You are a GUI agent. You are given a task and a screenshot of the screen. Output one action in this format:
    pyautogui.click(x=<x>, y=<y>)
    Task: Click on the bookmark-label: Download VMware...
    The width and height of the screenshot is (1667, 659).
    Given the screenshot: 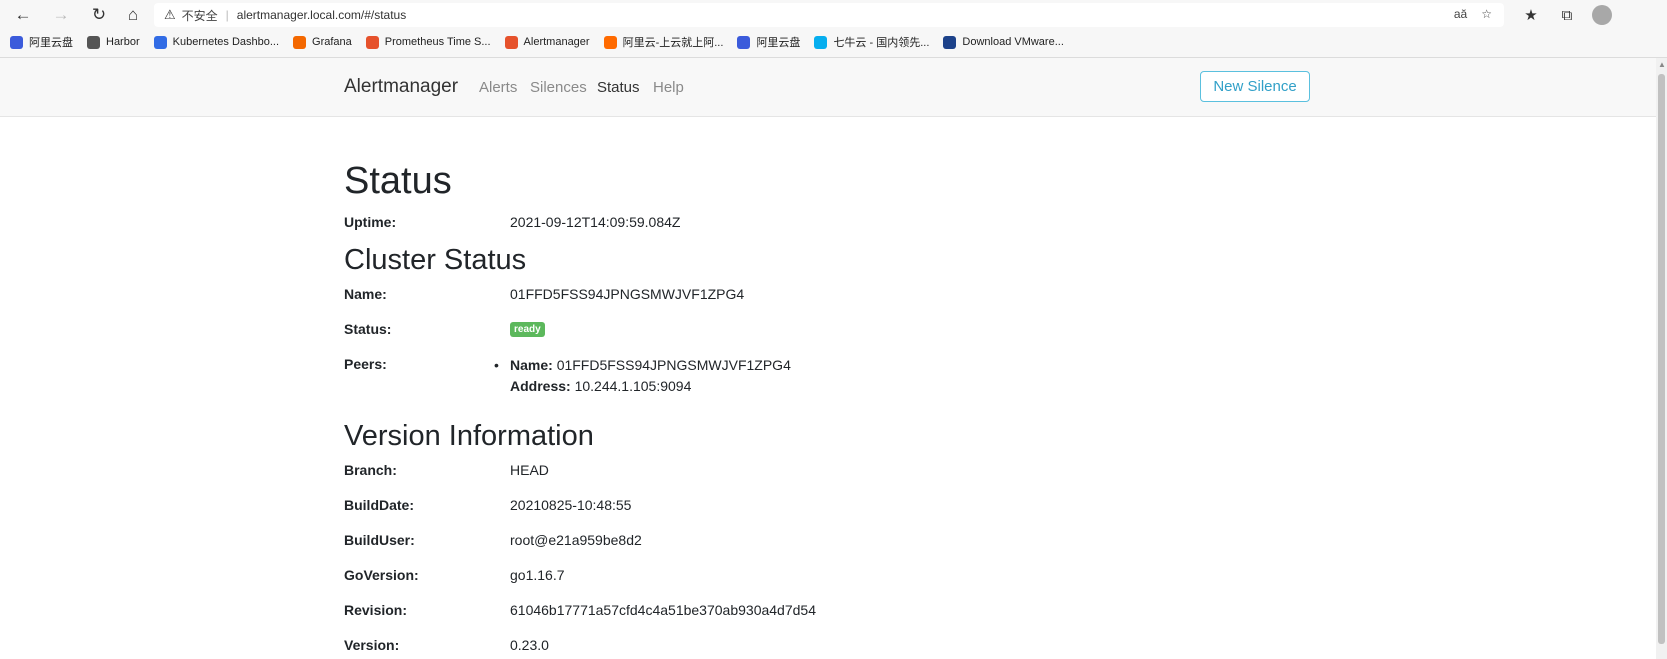 What is the action you would take?
    pyautogui.click(x=1013, y=42)
    